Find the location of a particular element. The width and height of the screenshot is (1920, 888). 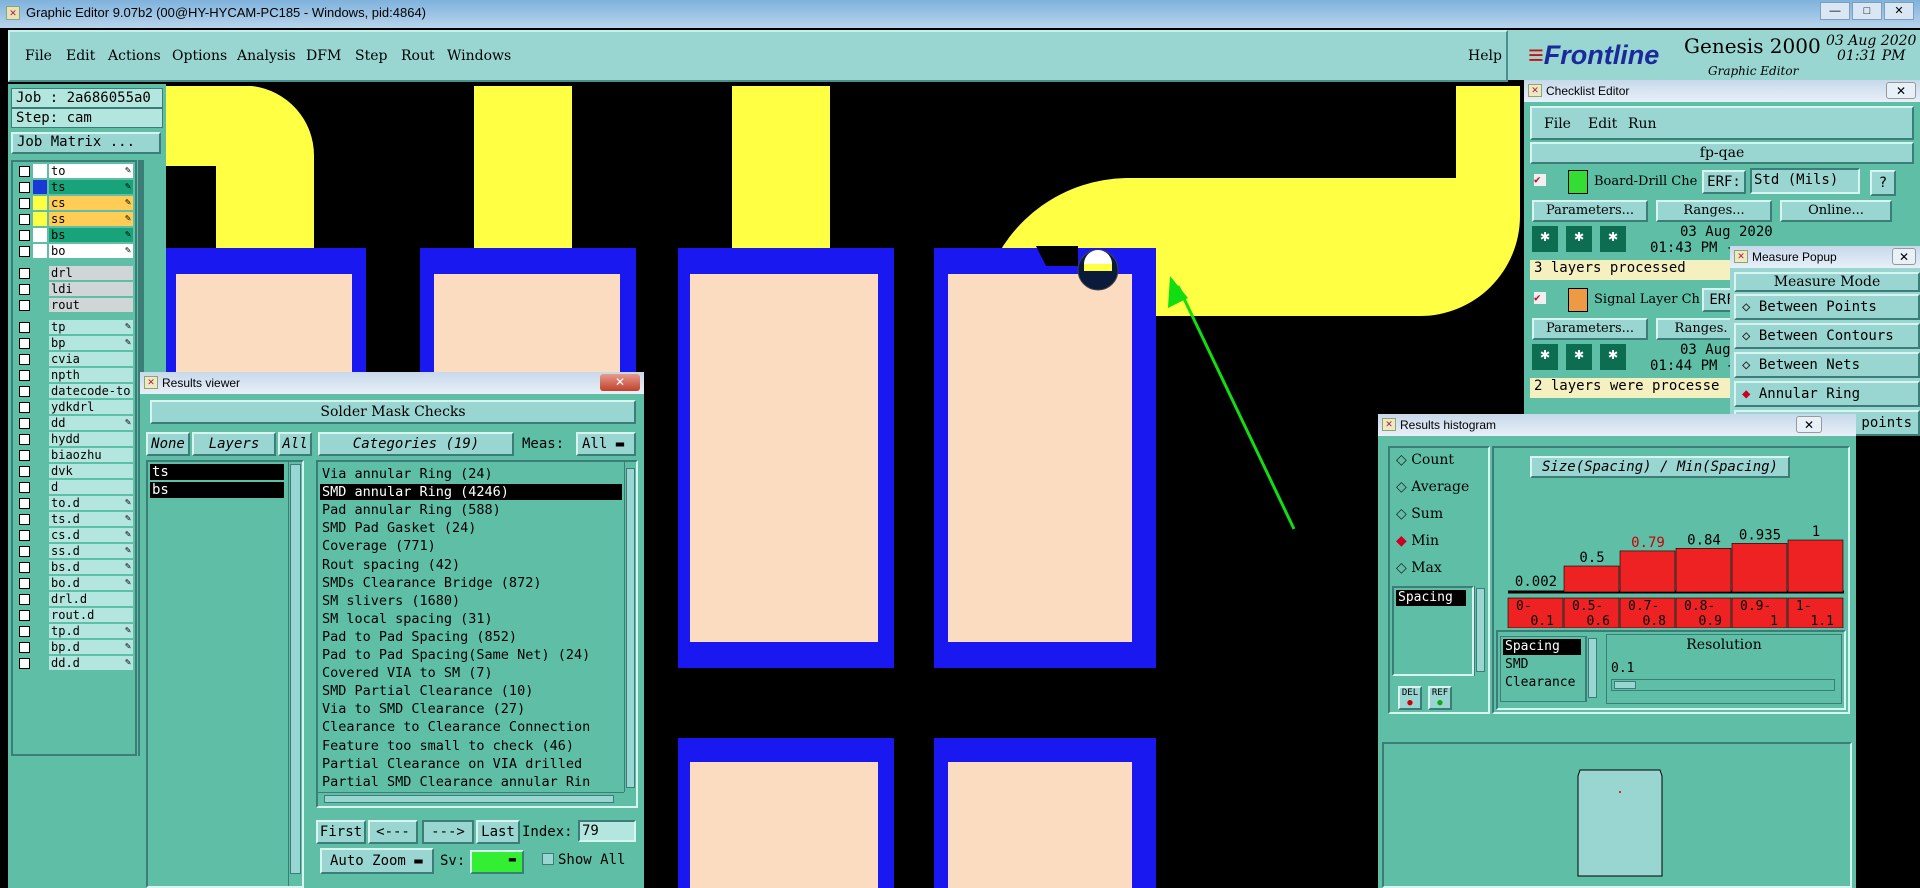

layer-row-ldi: ldi is located at coordinates (76, 289).